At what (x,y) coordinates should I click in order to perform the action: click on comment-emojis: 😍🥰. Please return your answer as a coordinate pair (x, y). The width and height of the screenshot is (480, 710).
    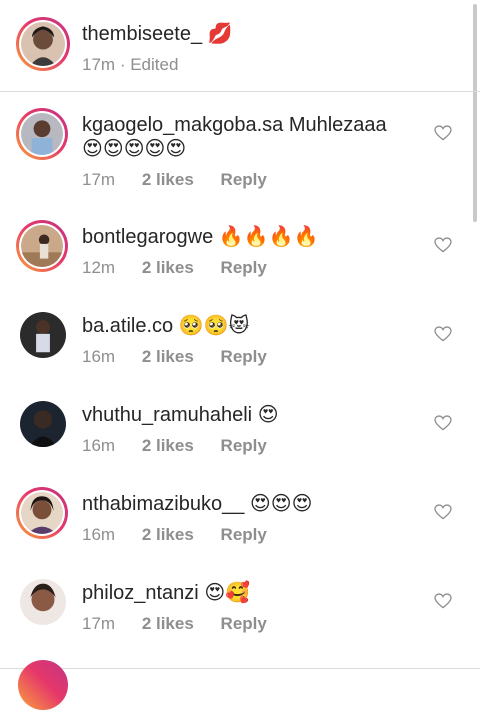
    Looking at the image, I should click on (227, 593).